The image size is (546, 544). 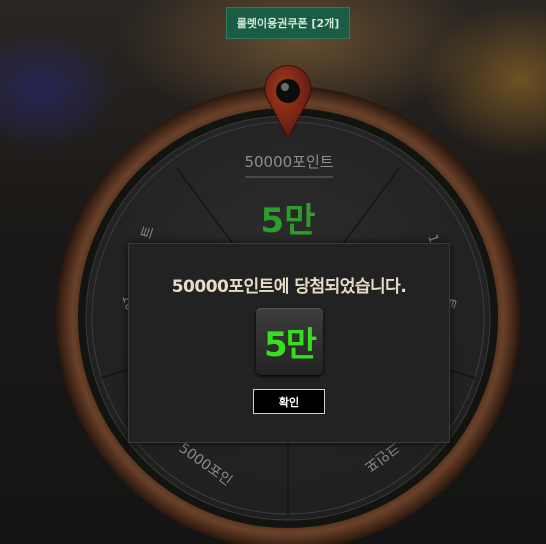 I want to click on win-message: 50000포인트에 당첨되었습니다., so click(x=289, y=287).